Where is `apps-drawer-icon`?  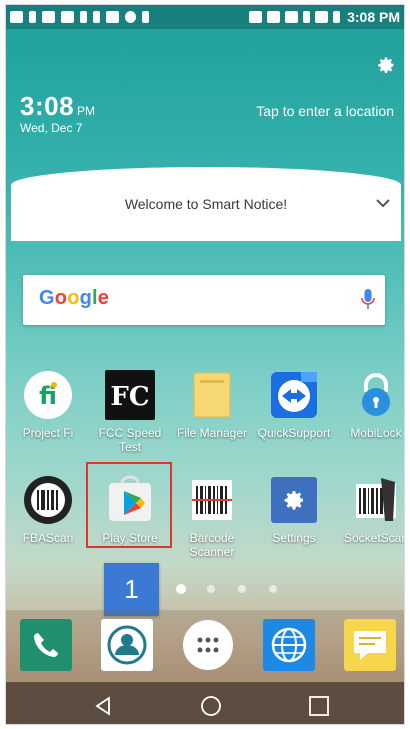 apps-drawer-icon is located at coordinates (208, 645).